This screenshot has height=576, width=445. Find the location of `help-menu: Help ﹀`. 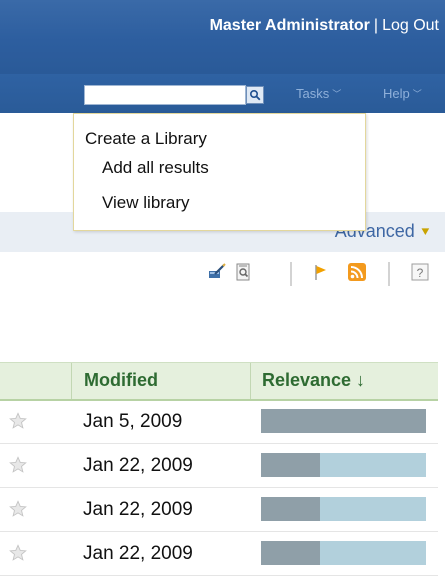

help-menu: Help ﹀ is located at coordinates (402, 93).